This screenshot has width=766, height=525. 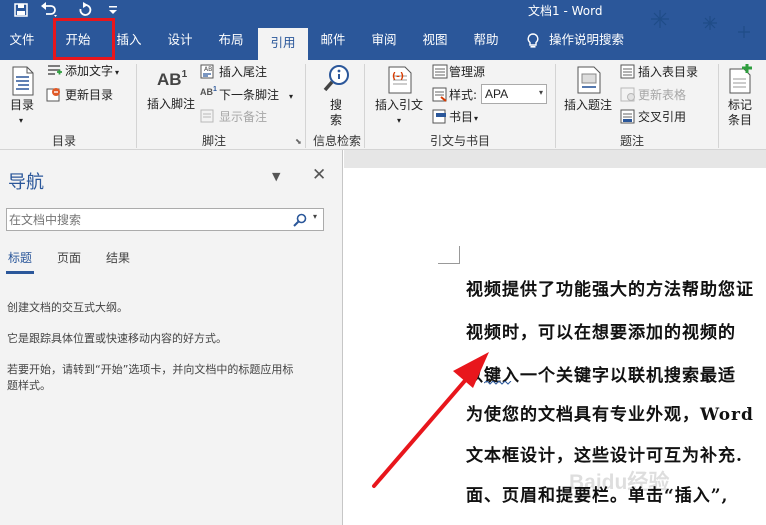 What do you see at coordinates (533, 40) in the screenshot?
I see `lightbulb-icon` at bounding box center [533, 40].